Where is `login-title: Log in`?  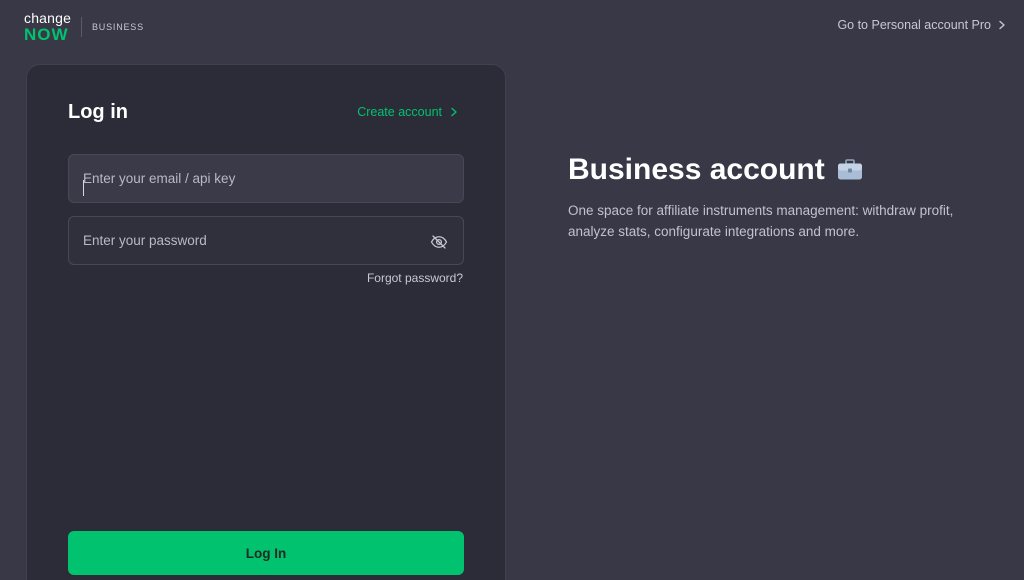
login-title: Log in is located at coordinates (98, 112).